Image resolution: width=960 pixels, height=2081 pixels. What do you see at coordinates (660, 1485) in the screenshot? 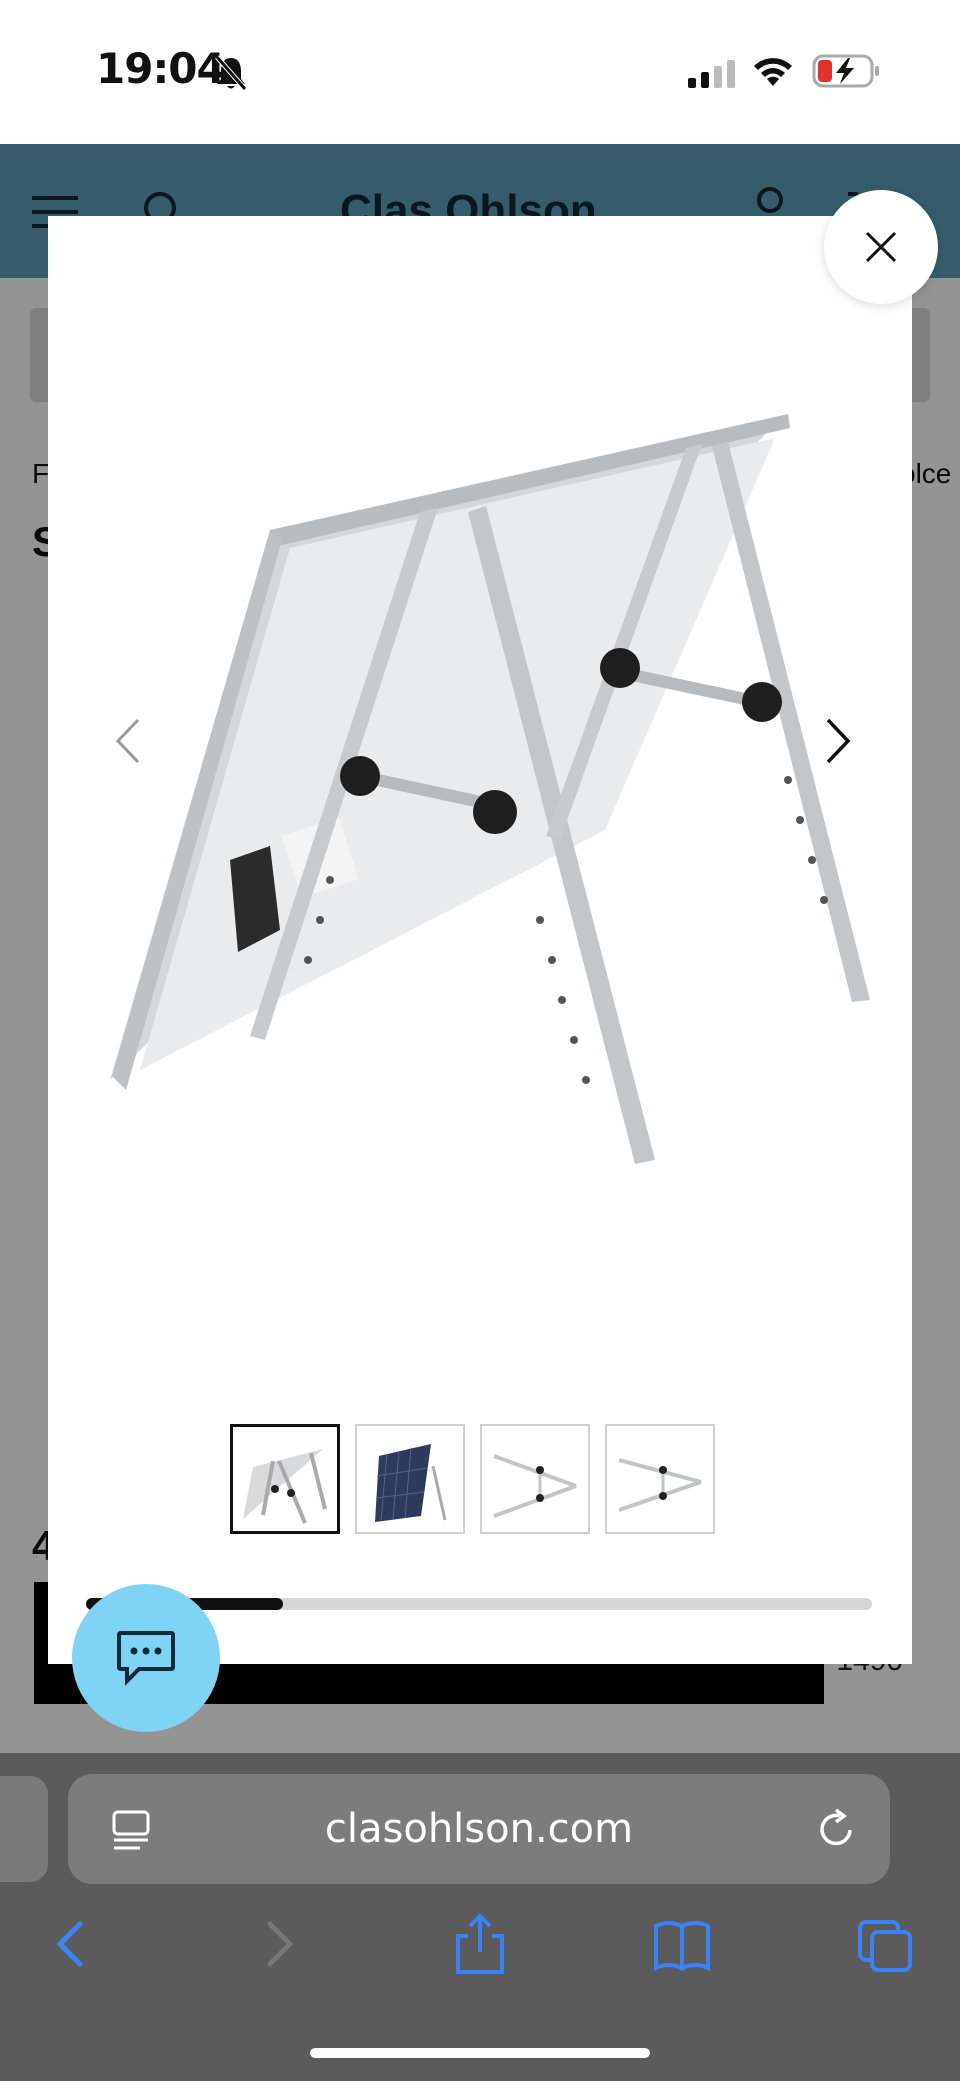
I see `thumbnail-arms-detail-image` at bounding box center [660, 1485].